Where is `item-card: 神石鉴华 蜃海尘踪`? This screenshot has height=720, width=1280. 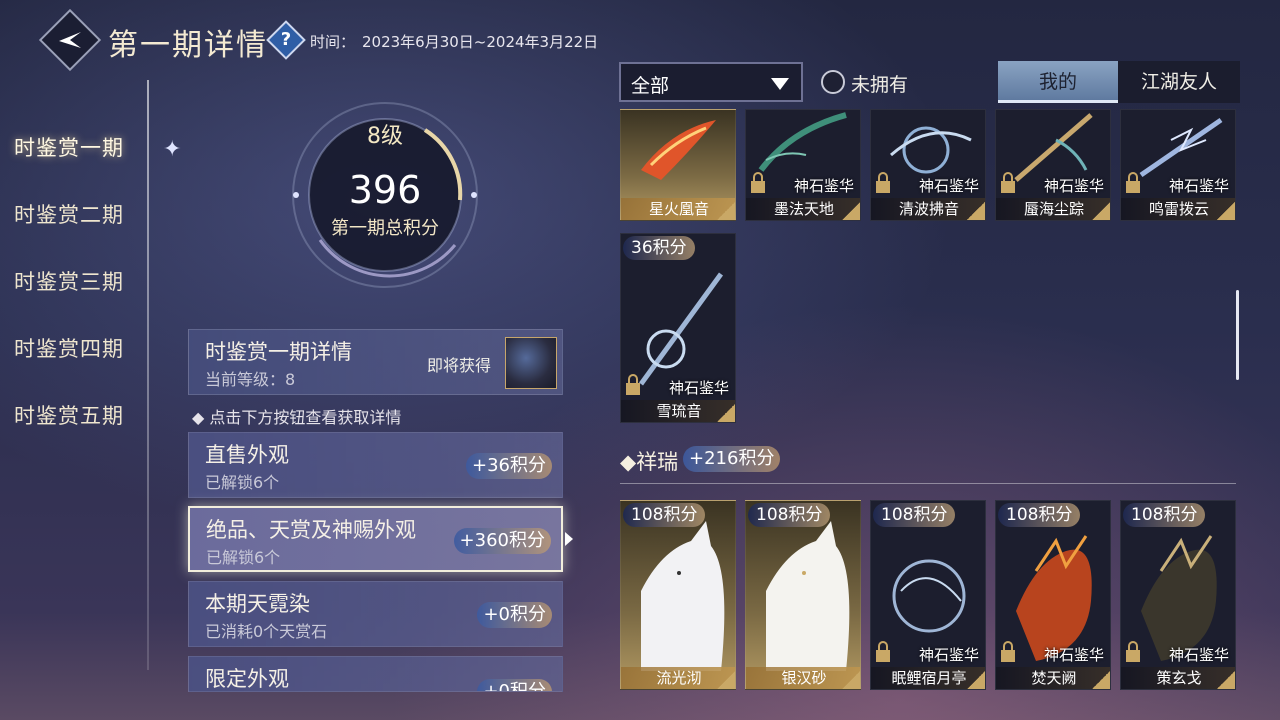
item-card: 神石鉴华 蜃海尘踪 is located at coordinates (1053, 165).